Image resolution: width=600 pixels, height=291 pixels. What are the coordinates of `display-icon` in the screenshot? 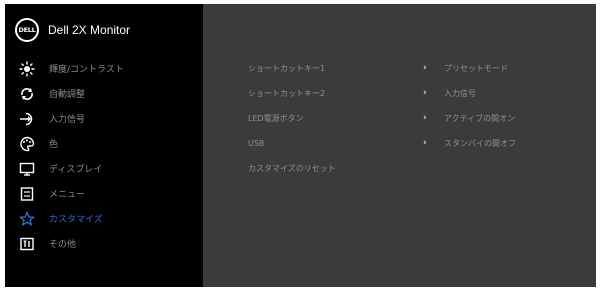 It's located at (27, 169).